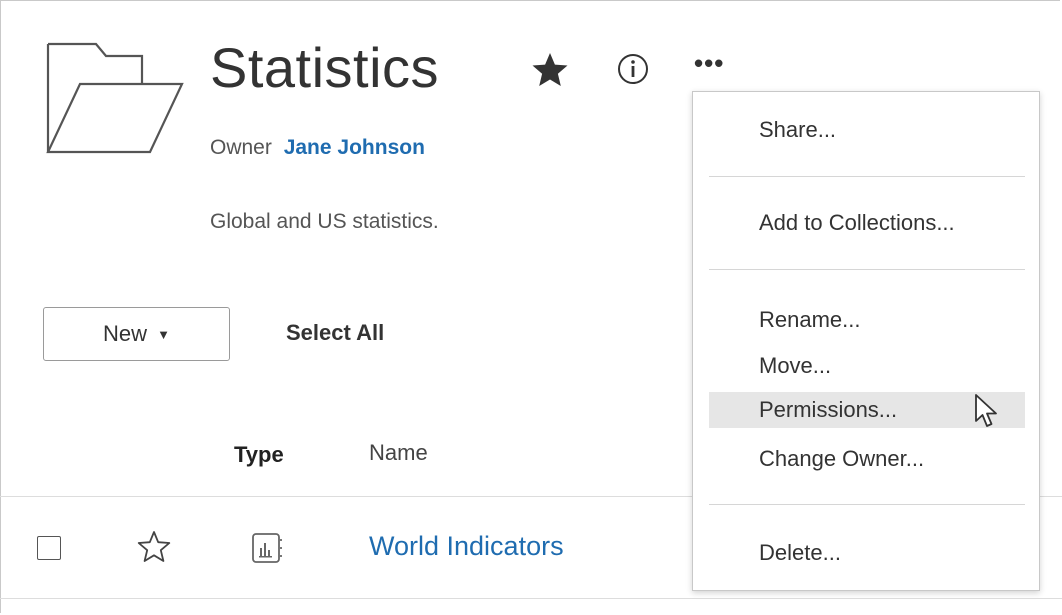 The image size is (1062, 615). Describe the element at coordinates (115, 98) in the screenshot. I see `folder-icon` at that location.